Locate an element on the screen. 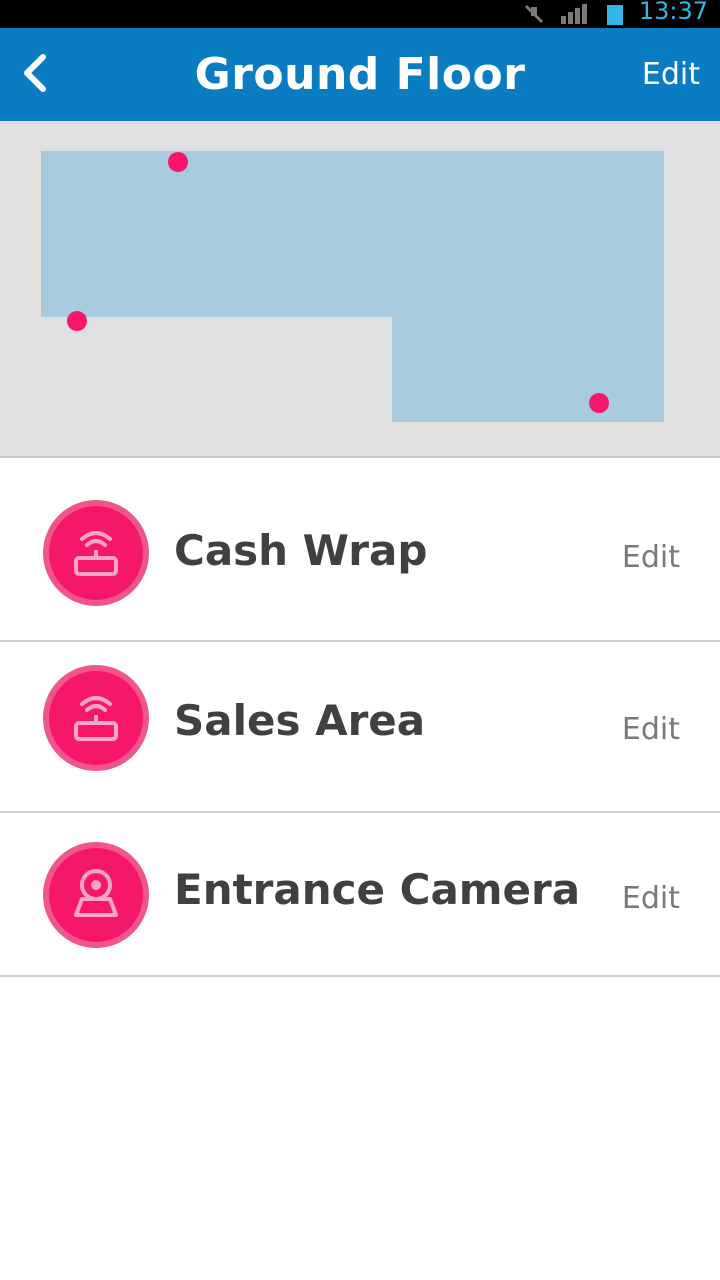 The image size is (720, 1280). camera-icon is located at coordinates (96, 895).